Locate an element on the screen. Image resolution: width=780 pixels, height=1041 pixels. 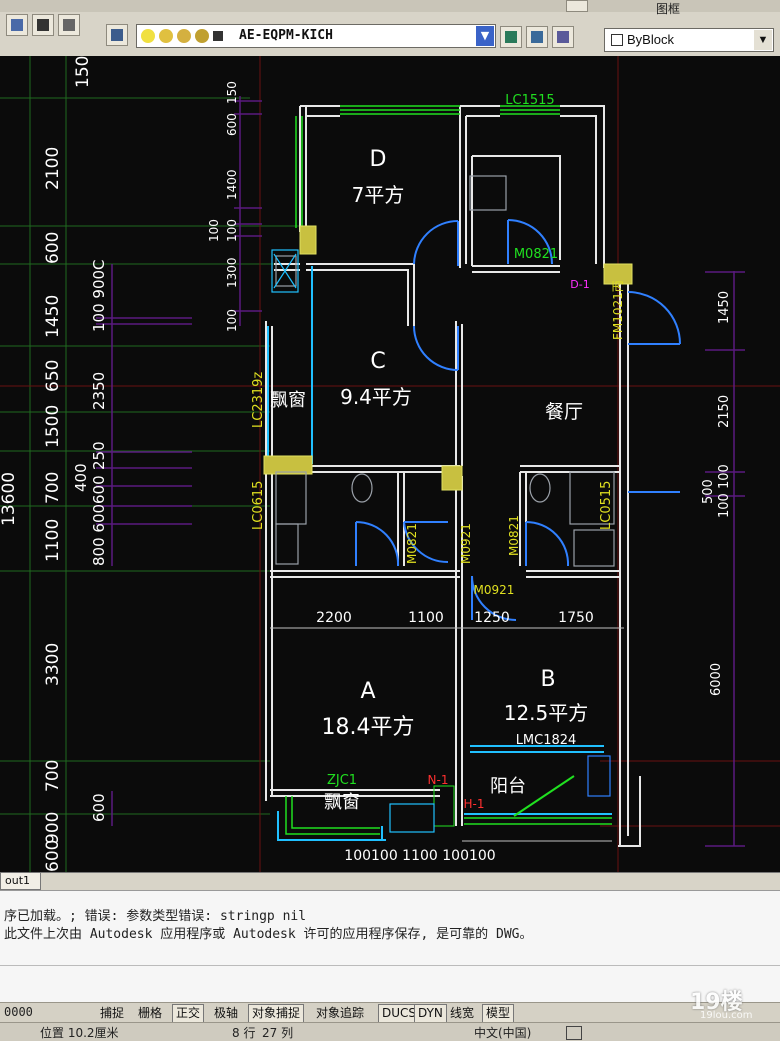
color-swatch is located at coordinates (218, 36).